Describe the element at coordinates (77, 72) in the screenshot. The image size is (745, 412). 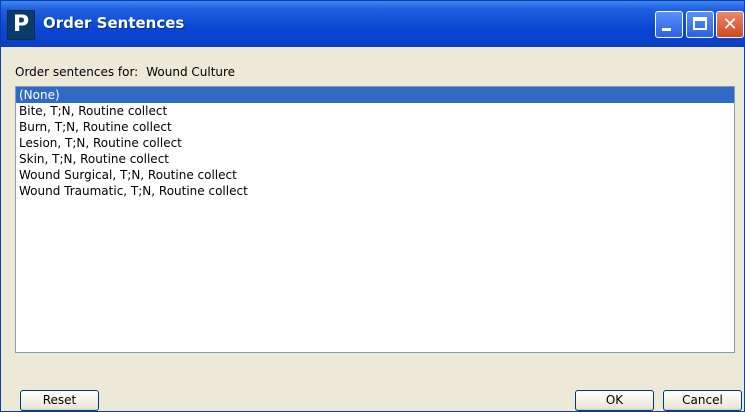
I see `order-sentences-label: Order sentences for:` at that location.